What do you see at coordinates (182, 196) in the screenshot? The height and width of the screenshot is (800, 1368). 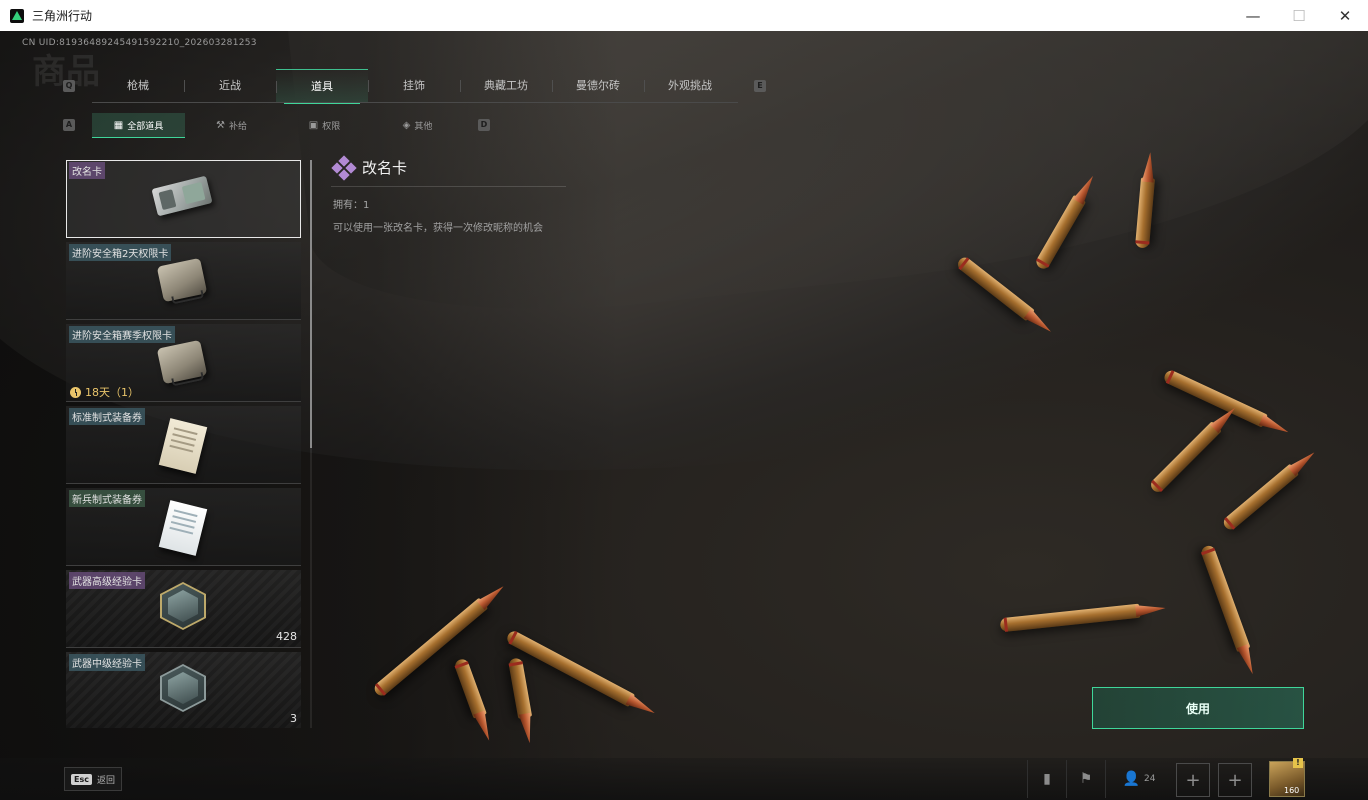 I see `rename-card-icon` at bounding box center [182, 196].